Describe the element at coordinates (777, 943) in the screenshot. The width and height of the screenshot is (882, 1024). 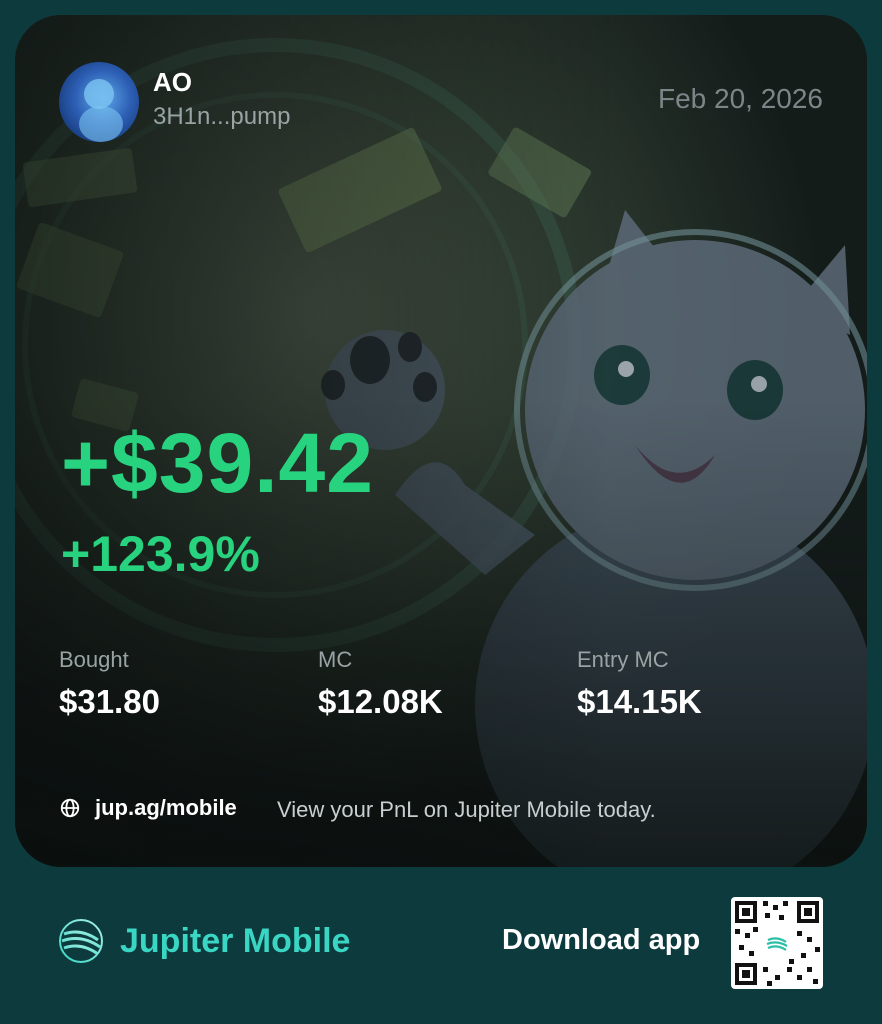
I see `qr-code` at that location.